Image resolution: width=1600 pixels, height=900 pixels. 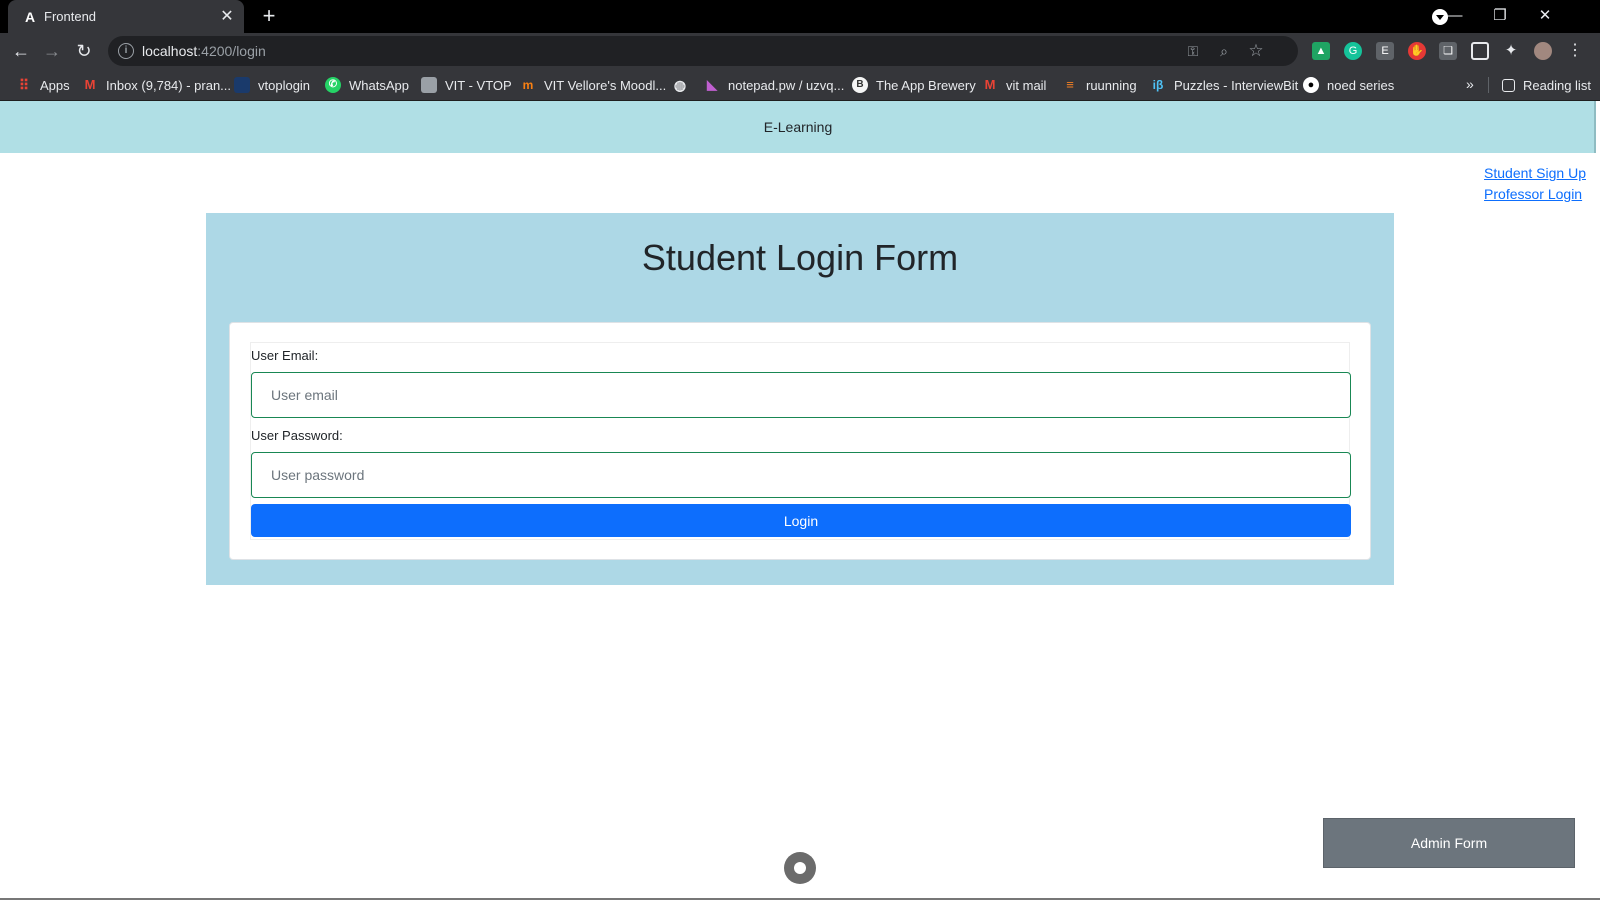 I want to click on new-tab-icon: +, so click(x=269, y=17).